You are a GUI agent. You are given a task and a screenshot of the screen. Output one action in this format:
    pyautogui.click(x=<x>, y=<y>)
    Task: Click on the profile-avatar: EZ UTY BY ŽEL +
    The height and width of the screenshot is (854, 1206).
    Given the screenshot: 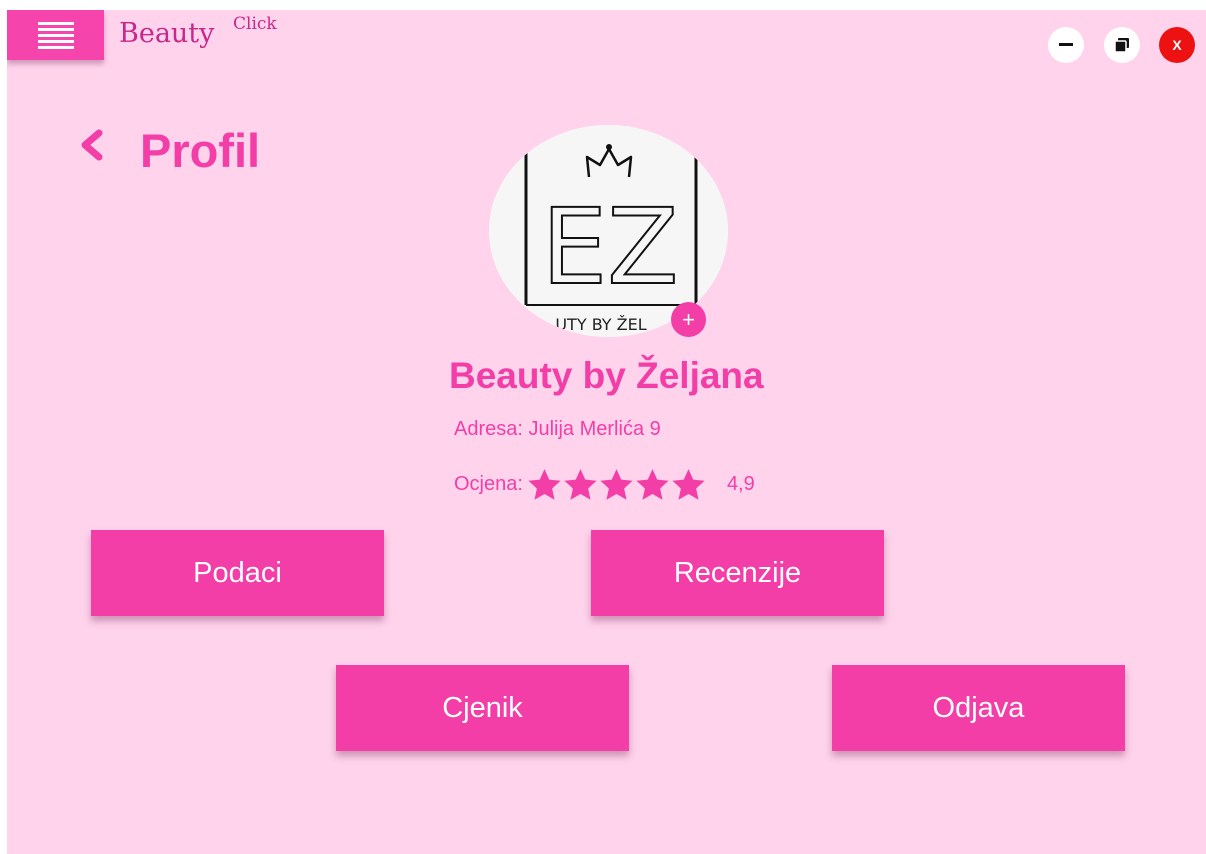 What is the action you would take?
    pyautogui.click(x=608, y=231)
    